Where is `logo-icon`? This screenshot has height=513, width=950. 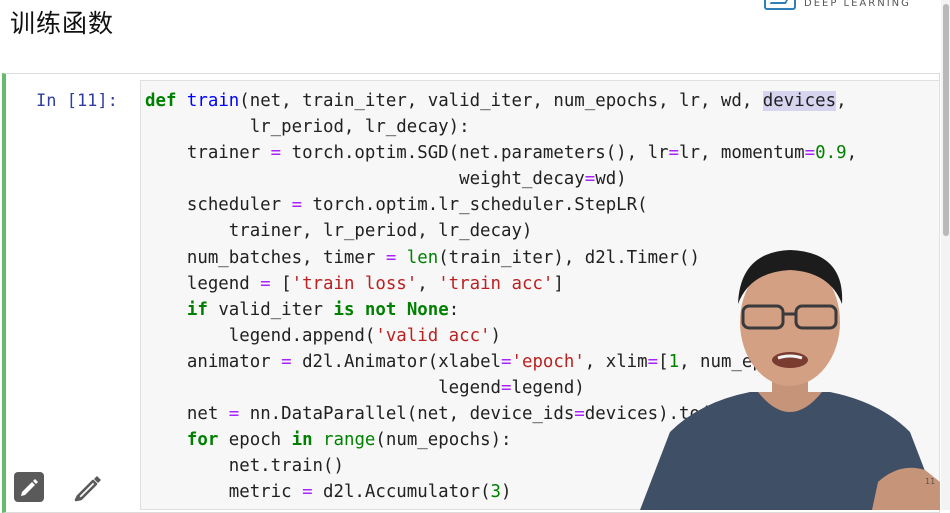
logo-icon is located at coordinates (780, 5).